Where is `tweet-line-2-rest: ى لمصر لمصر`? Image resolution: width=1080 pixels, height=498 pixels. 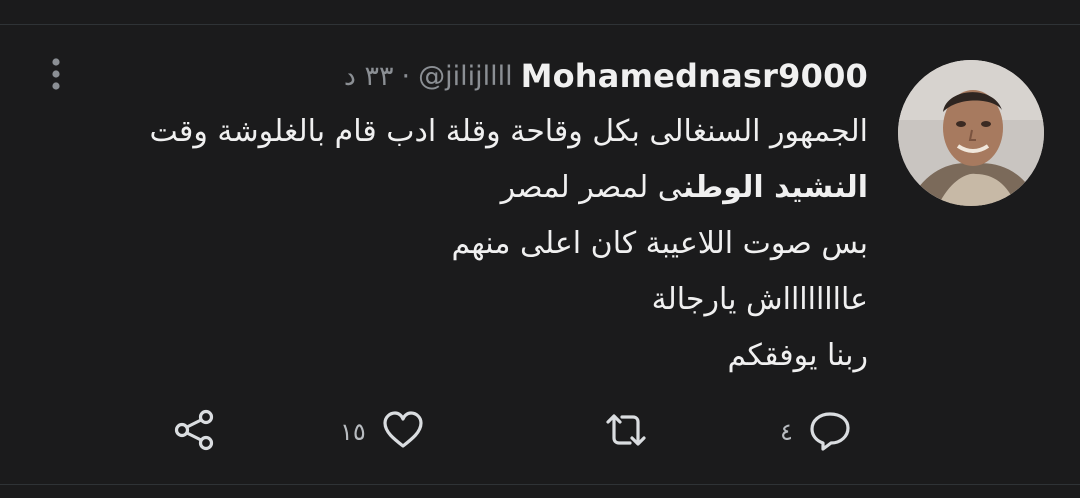
tweet-line-2-rest: ى لمصر لمصر is located at coordinates (591, 187).